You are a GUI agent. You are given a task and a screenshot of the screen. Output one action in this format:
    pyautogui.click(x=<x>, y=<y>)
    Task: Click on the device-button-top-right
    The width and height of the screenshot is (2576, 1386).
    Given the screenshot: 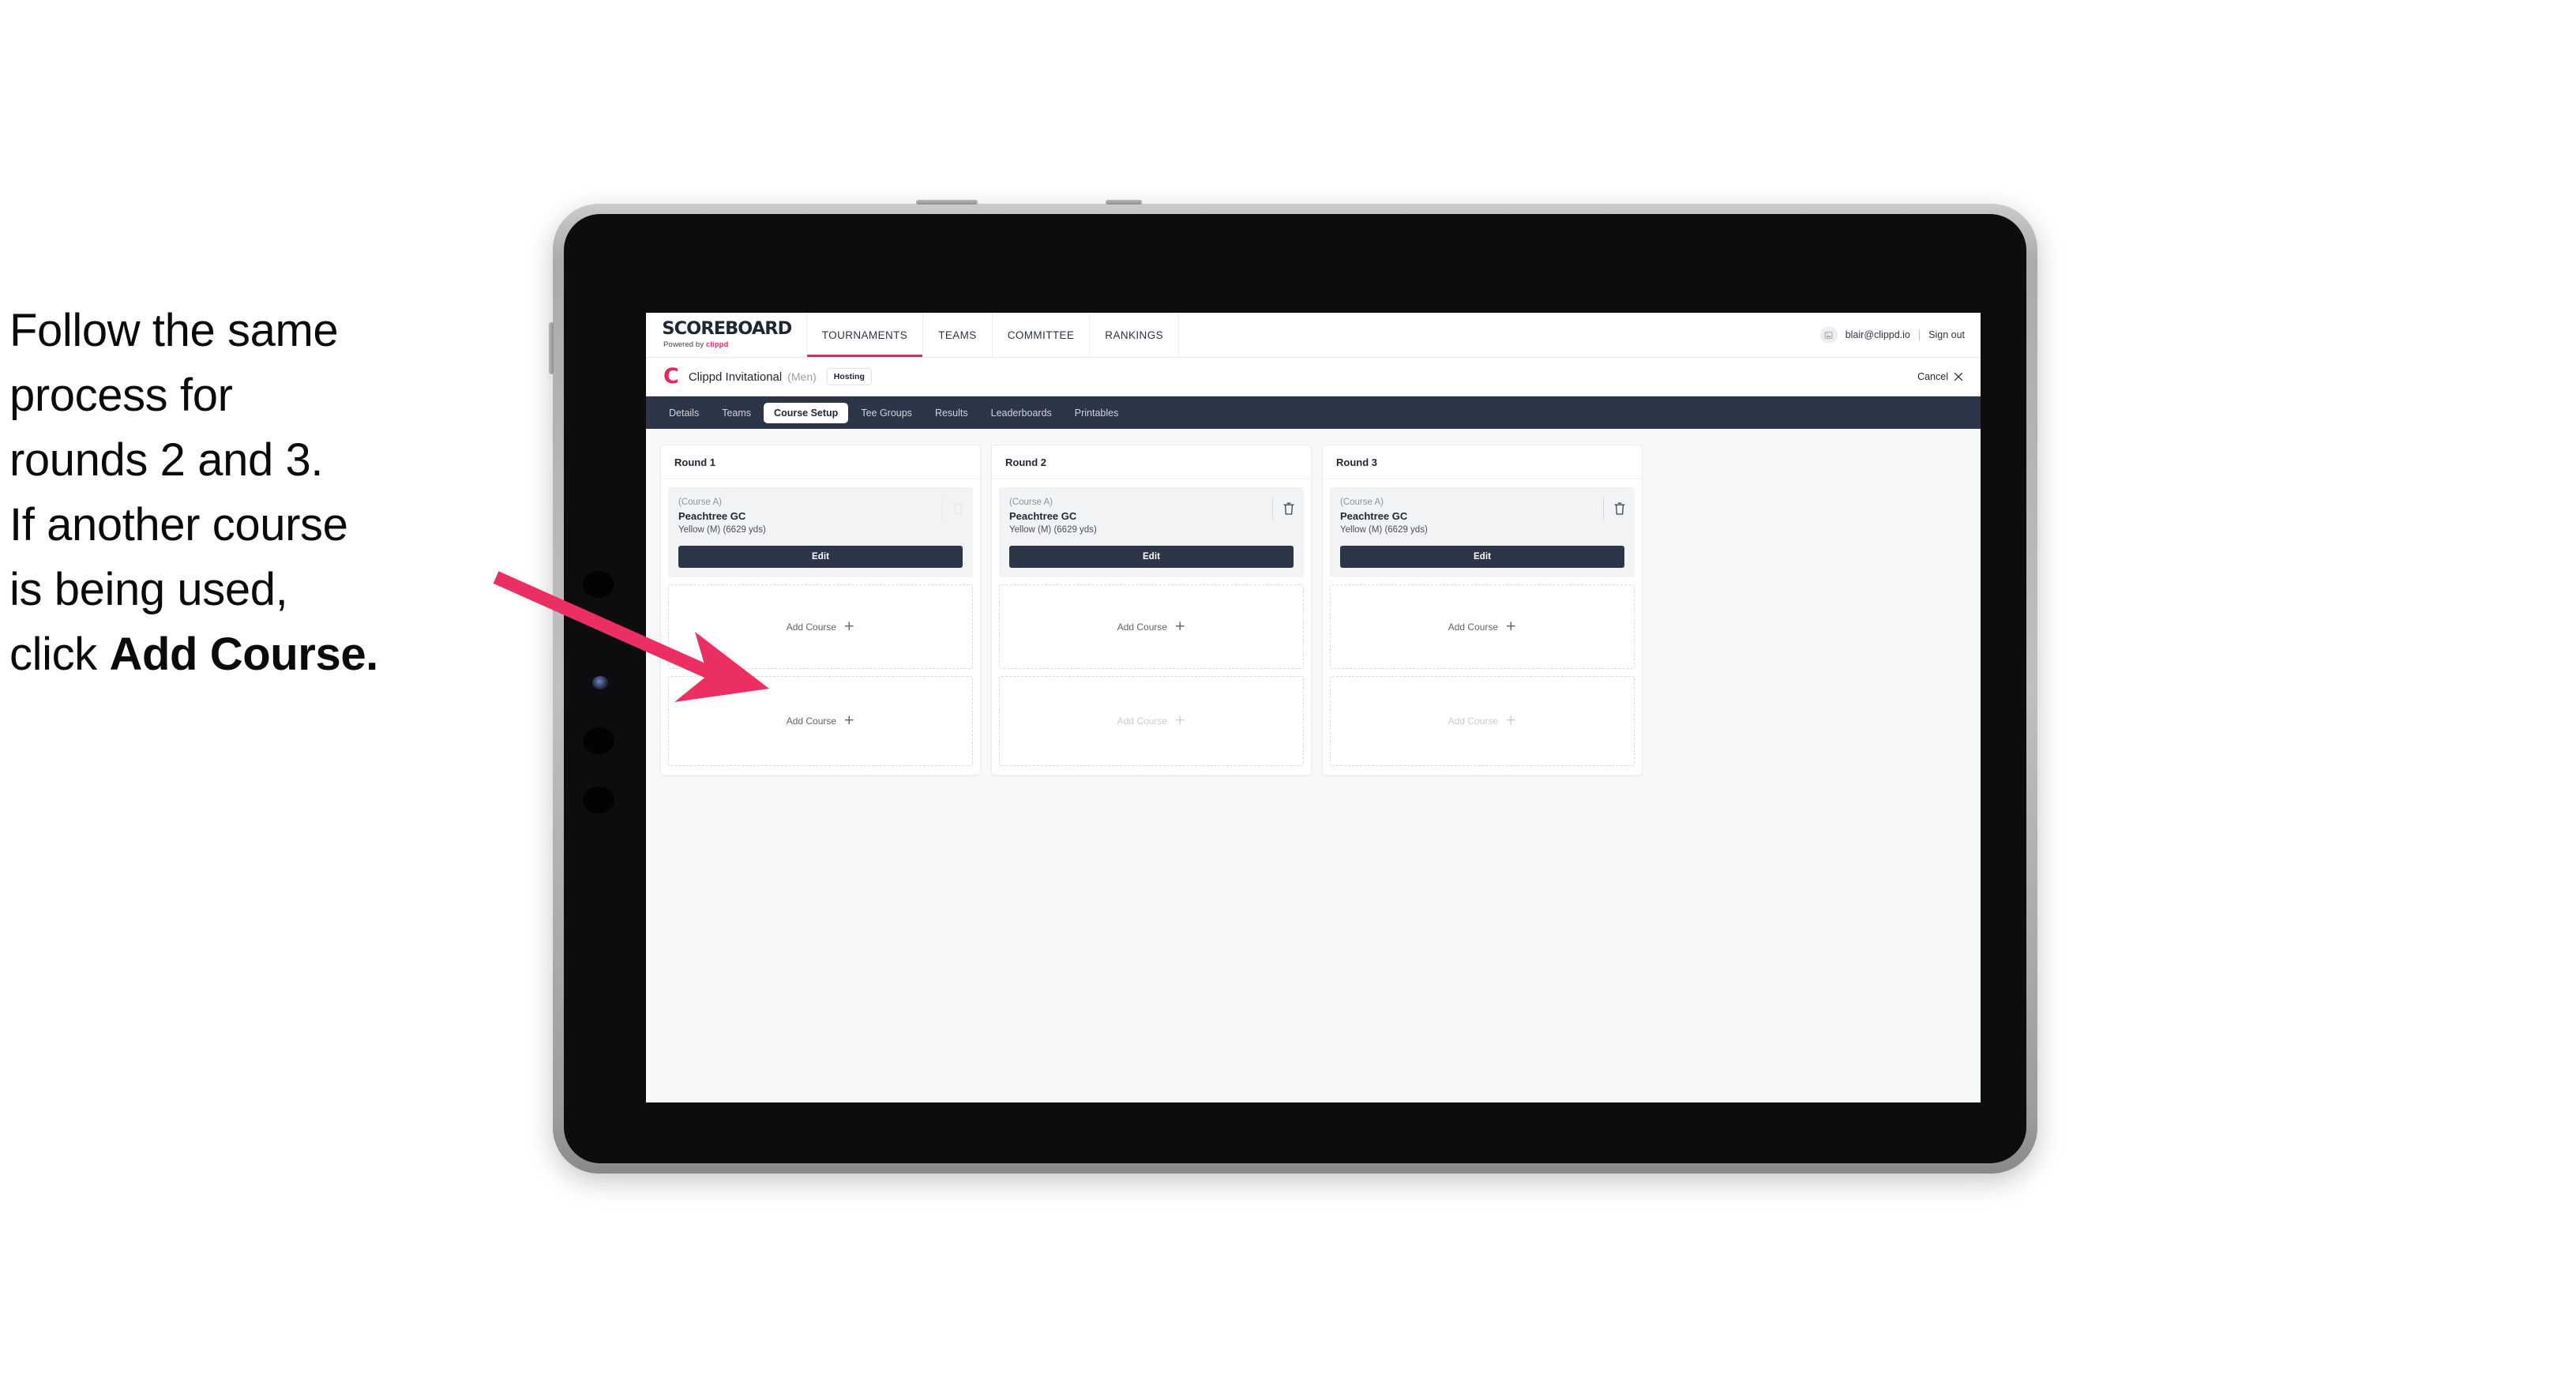 What is the action you would take?
    pyautogui.click(x=1124, y=202)
    